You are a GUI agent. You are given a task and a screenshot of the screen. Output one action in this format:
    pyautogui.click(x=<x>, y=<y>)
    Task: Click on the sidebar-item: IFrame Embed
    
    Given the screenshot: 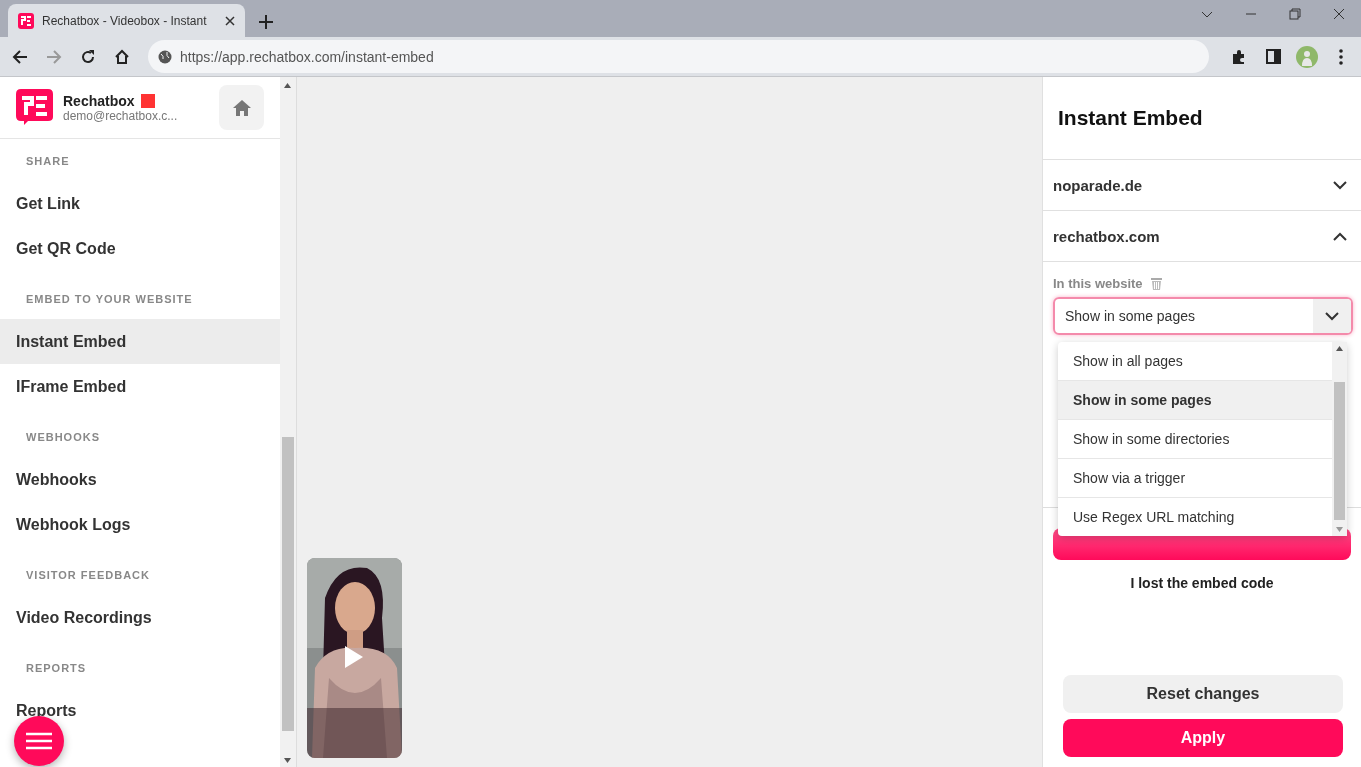 What is the action you would take?
    pyautogui.click(x=140, y=386)
    